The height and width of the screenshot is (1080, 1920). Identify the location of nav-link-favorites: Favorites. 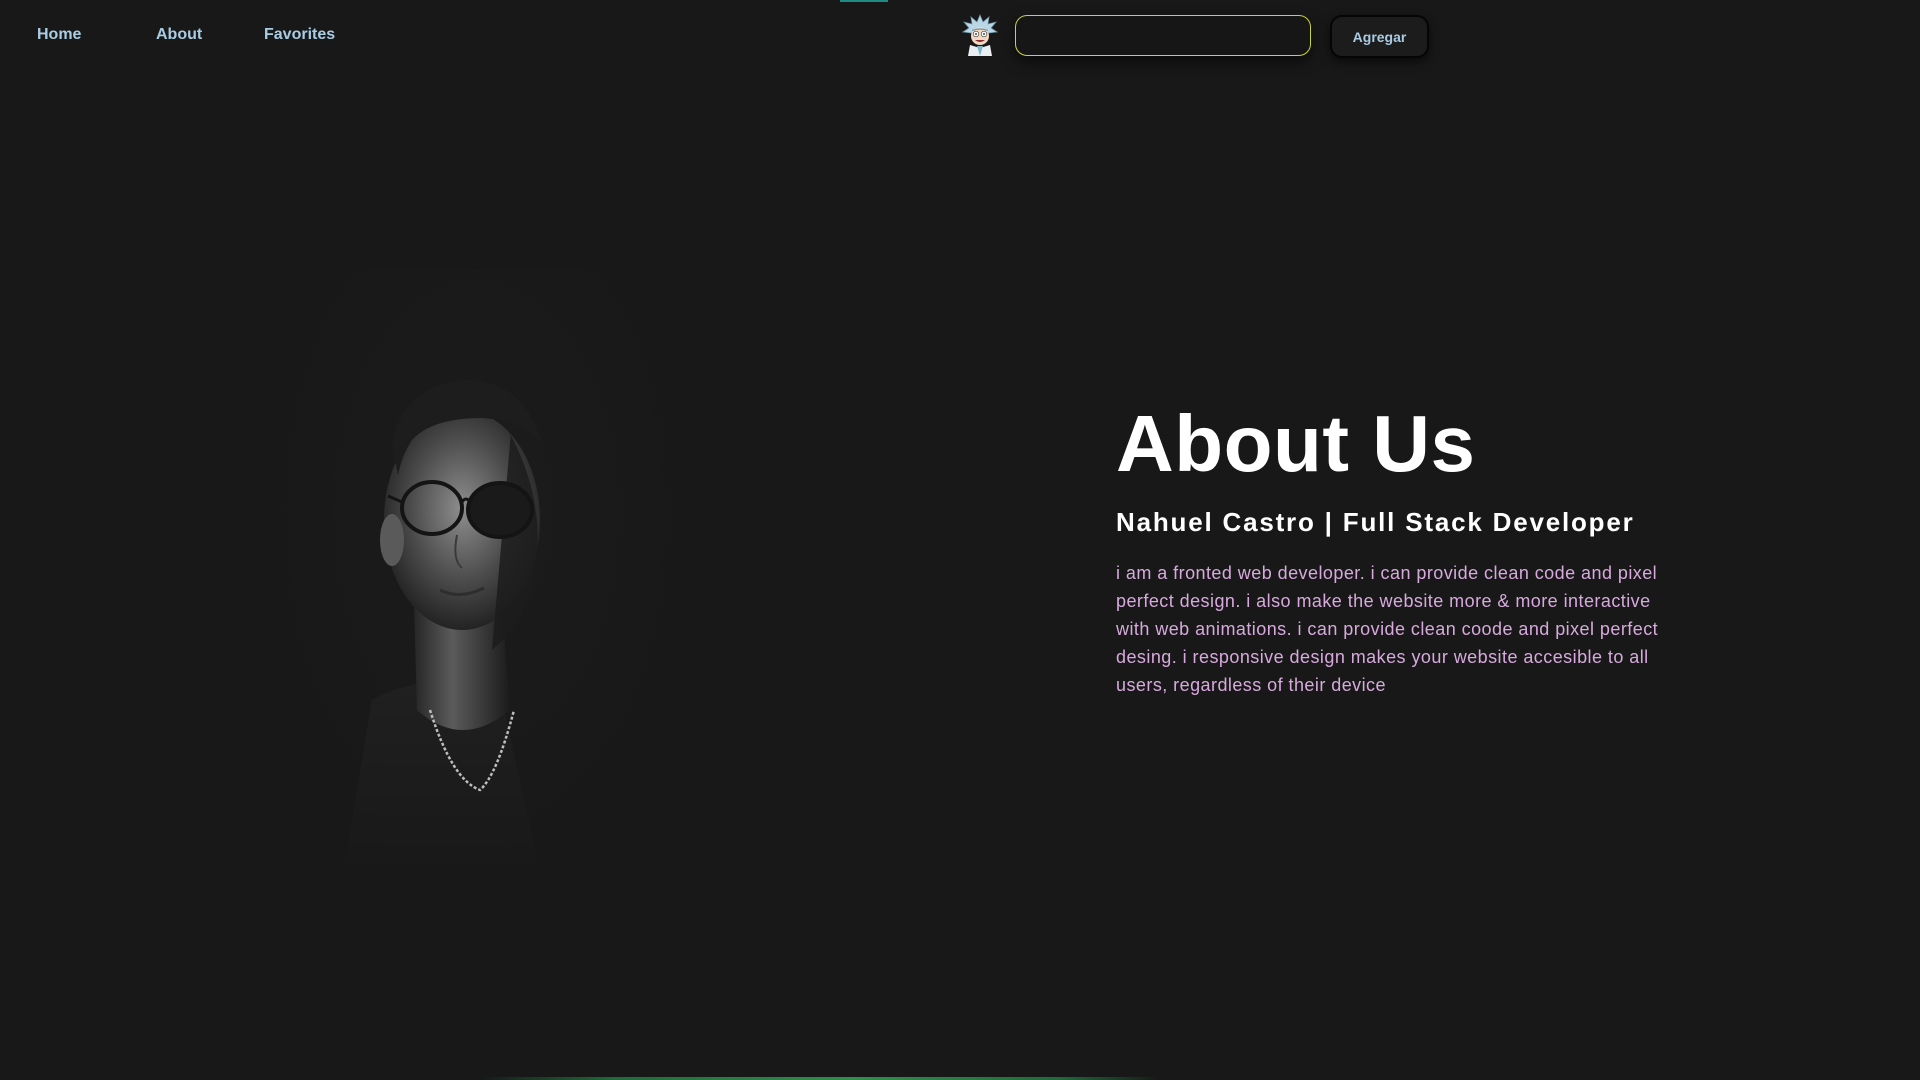
(299, 35).